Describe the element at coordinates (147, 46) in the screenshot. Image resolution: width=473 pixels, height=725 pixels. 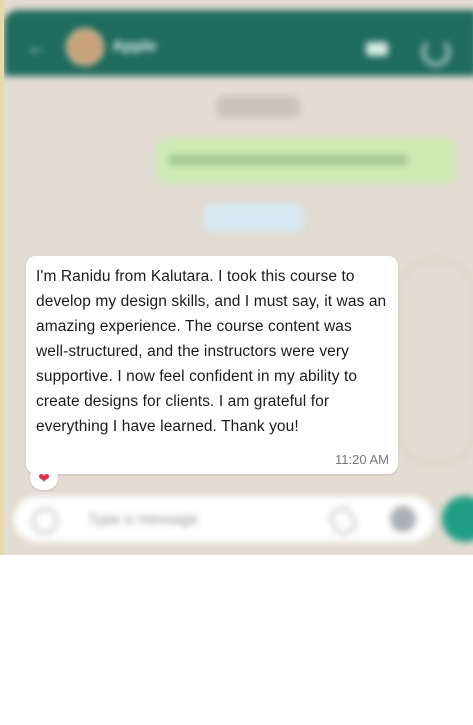
I see `contact-name: Apple` at that location.